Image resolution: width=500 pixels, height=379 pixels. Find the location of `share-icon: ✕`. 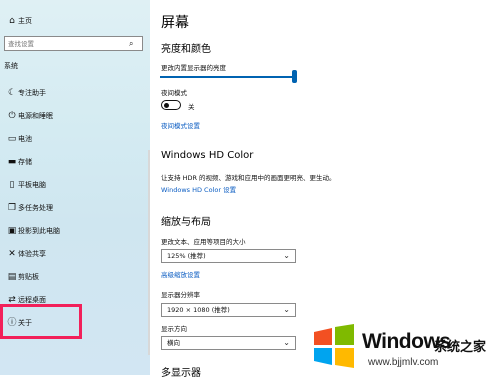

share-icon: ✕ is located at coordinates (12, 254).